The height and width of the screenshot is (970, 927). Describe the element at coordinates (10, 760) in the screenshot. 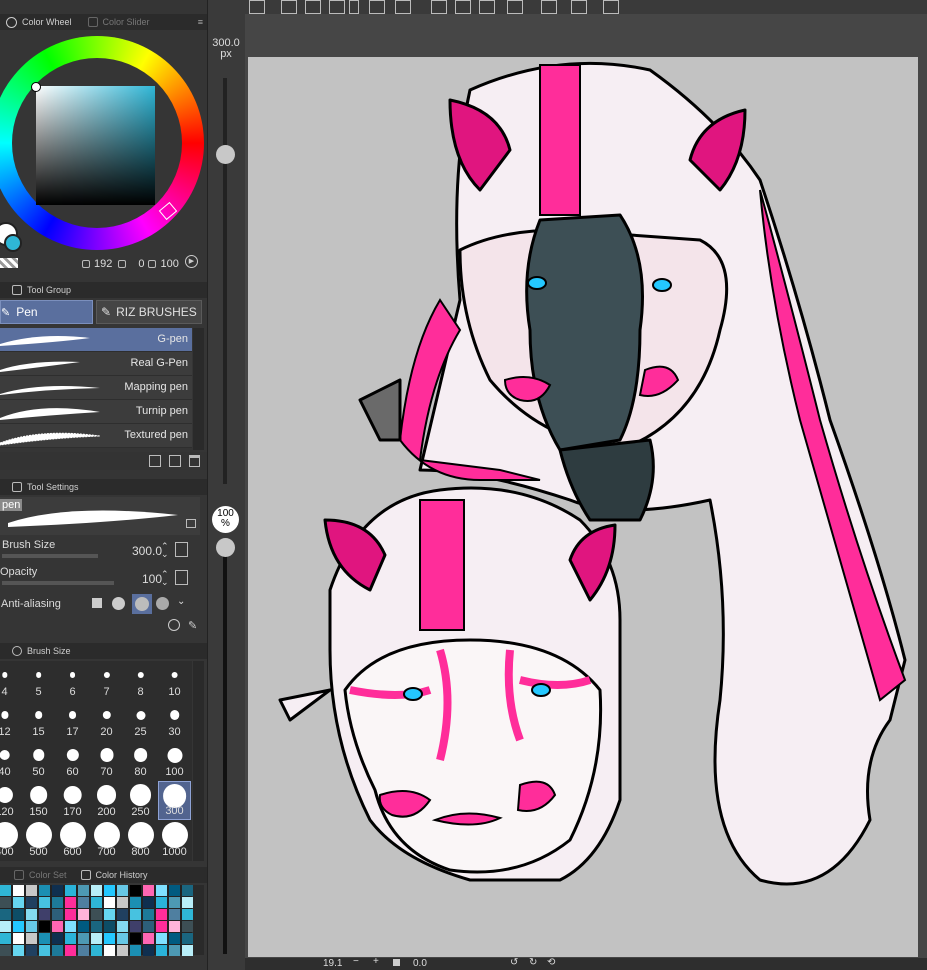

I see `brush-size-cell: 40` at that location.